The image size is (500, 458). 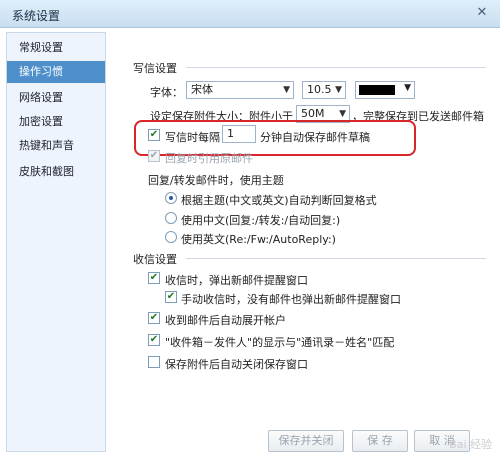 What do you see at coordinates (154, 362) in the screenshot?
I see `auto-close-save-checkbox` at bounding box center [154, 362].